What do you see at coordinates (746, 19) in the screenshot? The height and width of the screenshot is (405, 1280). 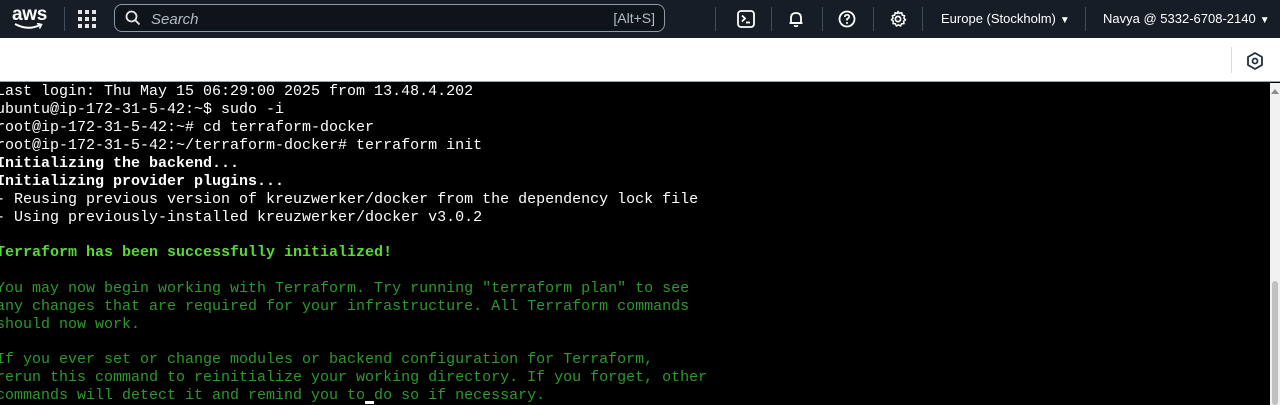 I see `cloudshell-icon` at bounding box center [746, 19].